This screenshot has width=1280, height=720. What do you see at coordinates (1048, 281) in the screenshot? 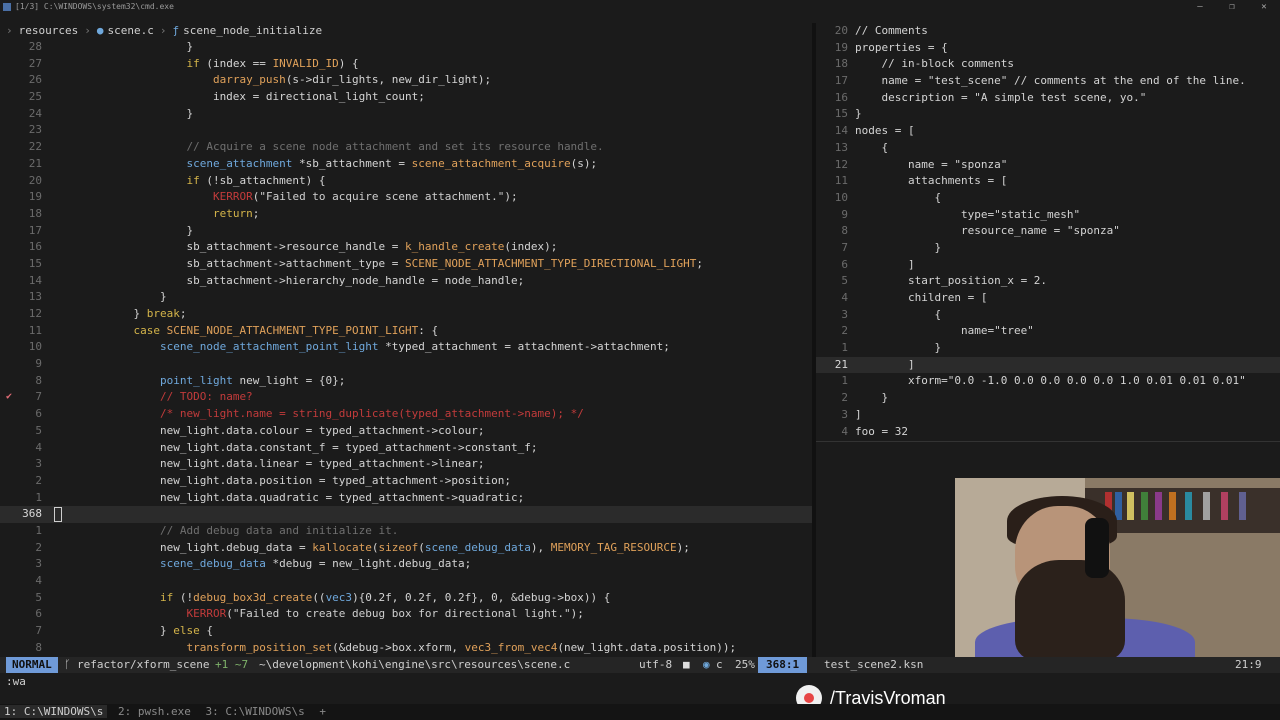
I see `code-line: 5 start_position_x = 2.` at bounding box center [1048, 281].